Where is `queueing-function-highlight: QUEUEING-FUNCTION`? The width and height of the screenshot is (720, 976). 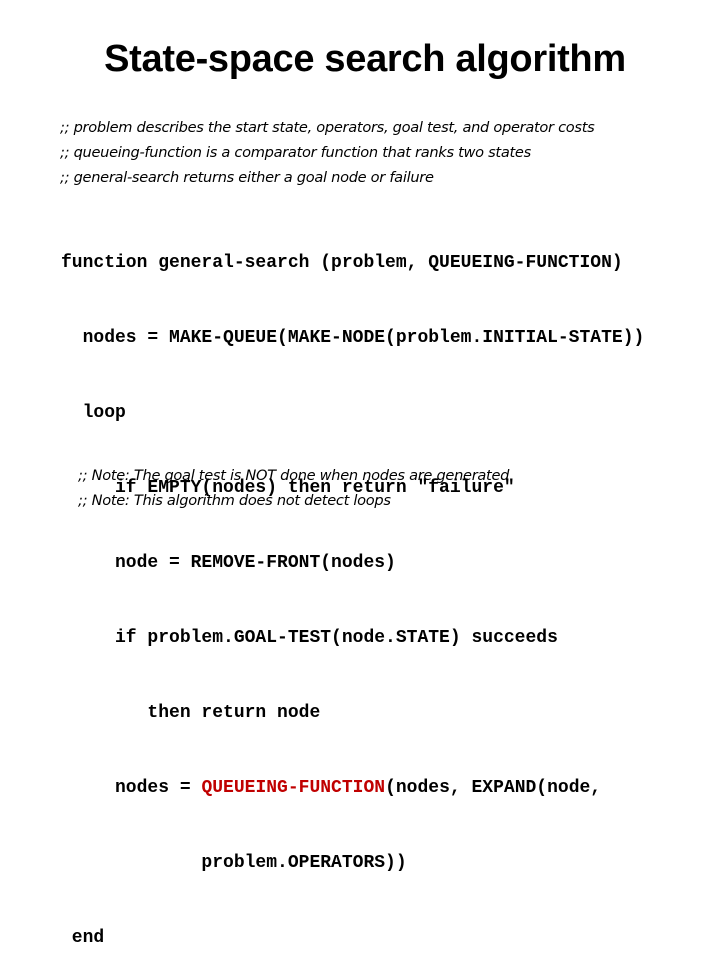 queueing-function-highlight: QUEUEING-FUNCTION is located at coordinates (293, 788).